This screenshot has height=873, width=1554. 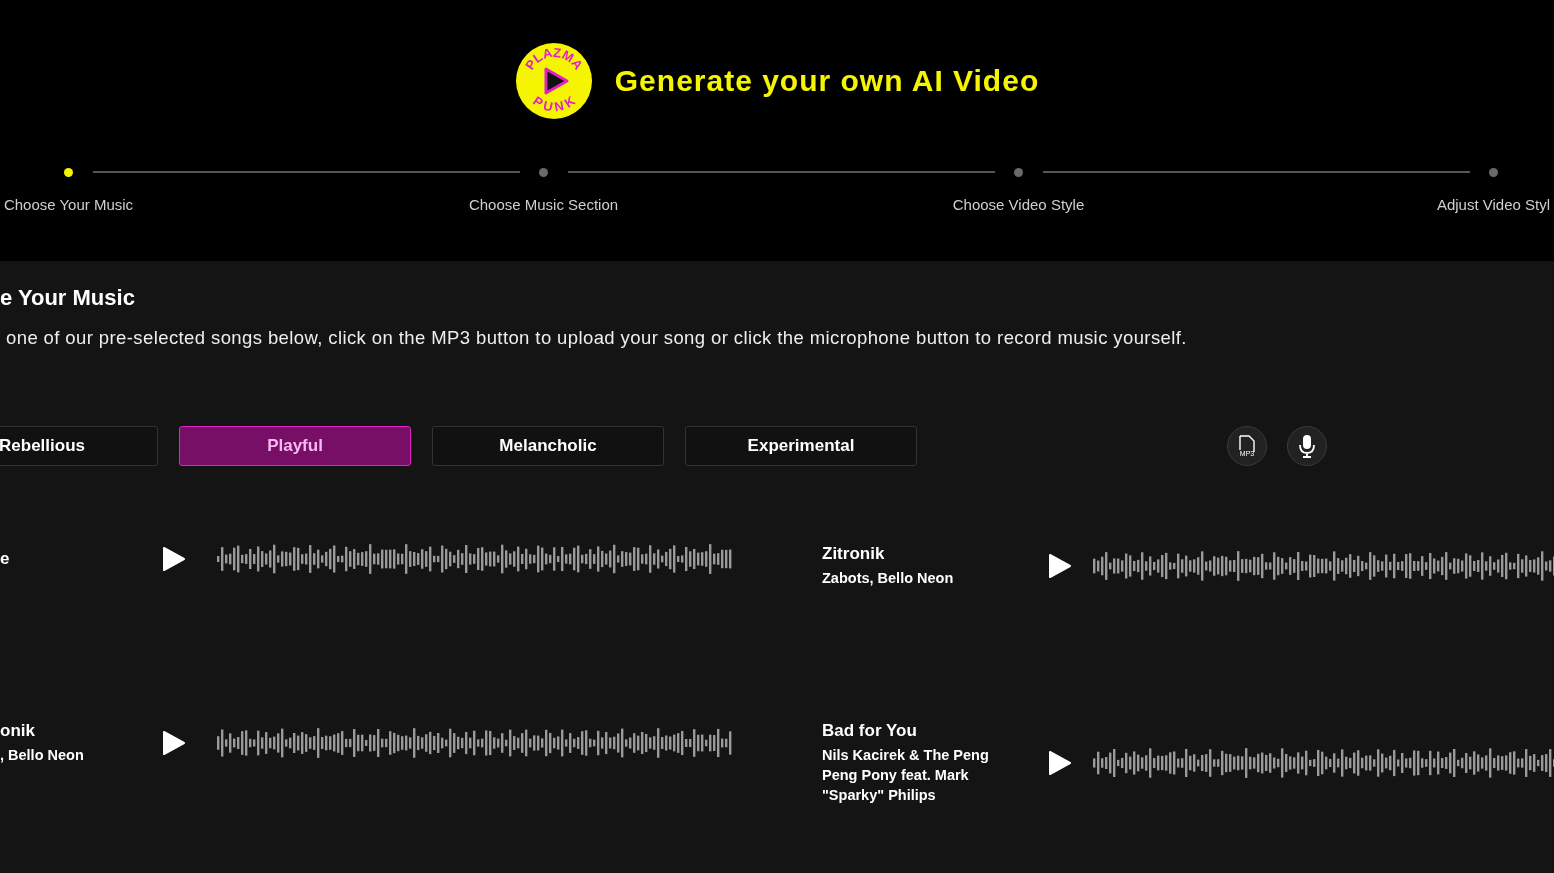 I want to click on song-title: Zitronik, so click(x=854, y=554).